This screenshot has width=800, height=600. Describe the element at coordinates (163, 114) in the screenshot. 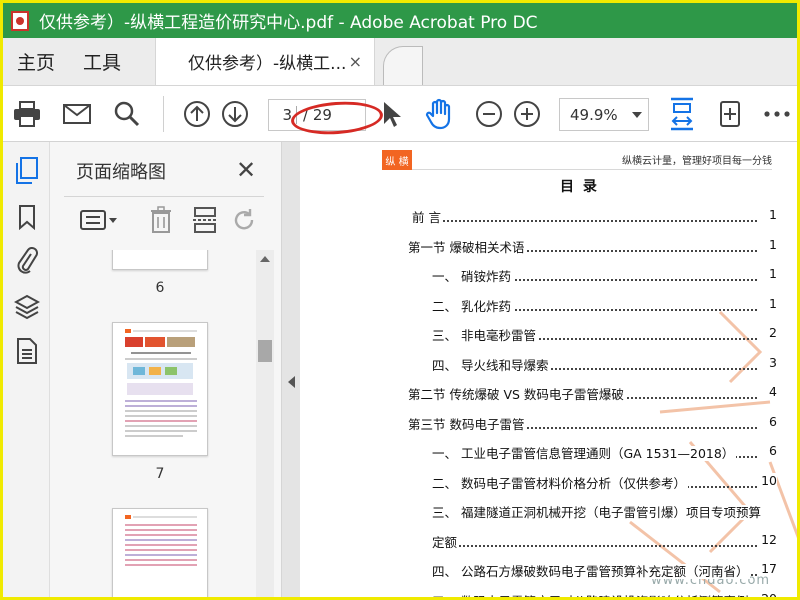

I see `toolbar-separator` at that location.